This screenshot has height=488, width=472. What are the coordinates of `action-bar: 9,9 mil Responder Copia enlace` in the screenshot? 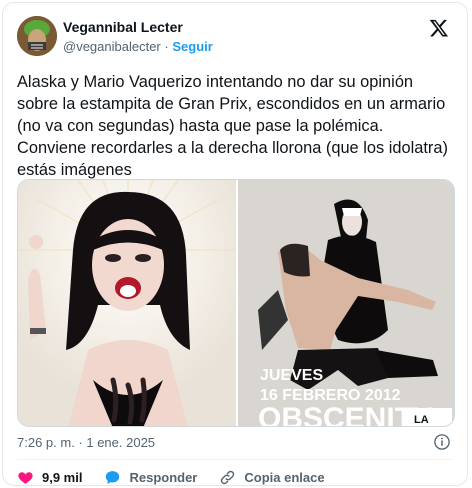 It's located at (171, 476).